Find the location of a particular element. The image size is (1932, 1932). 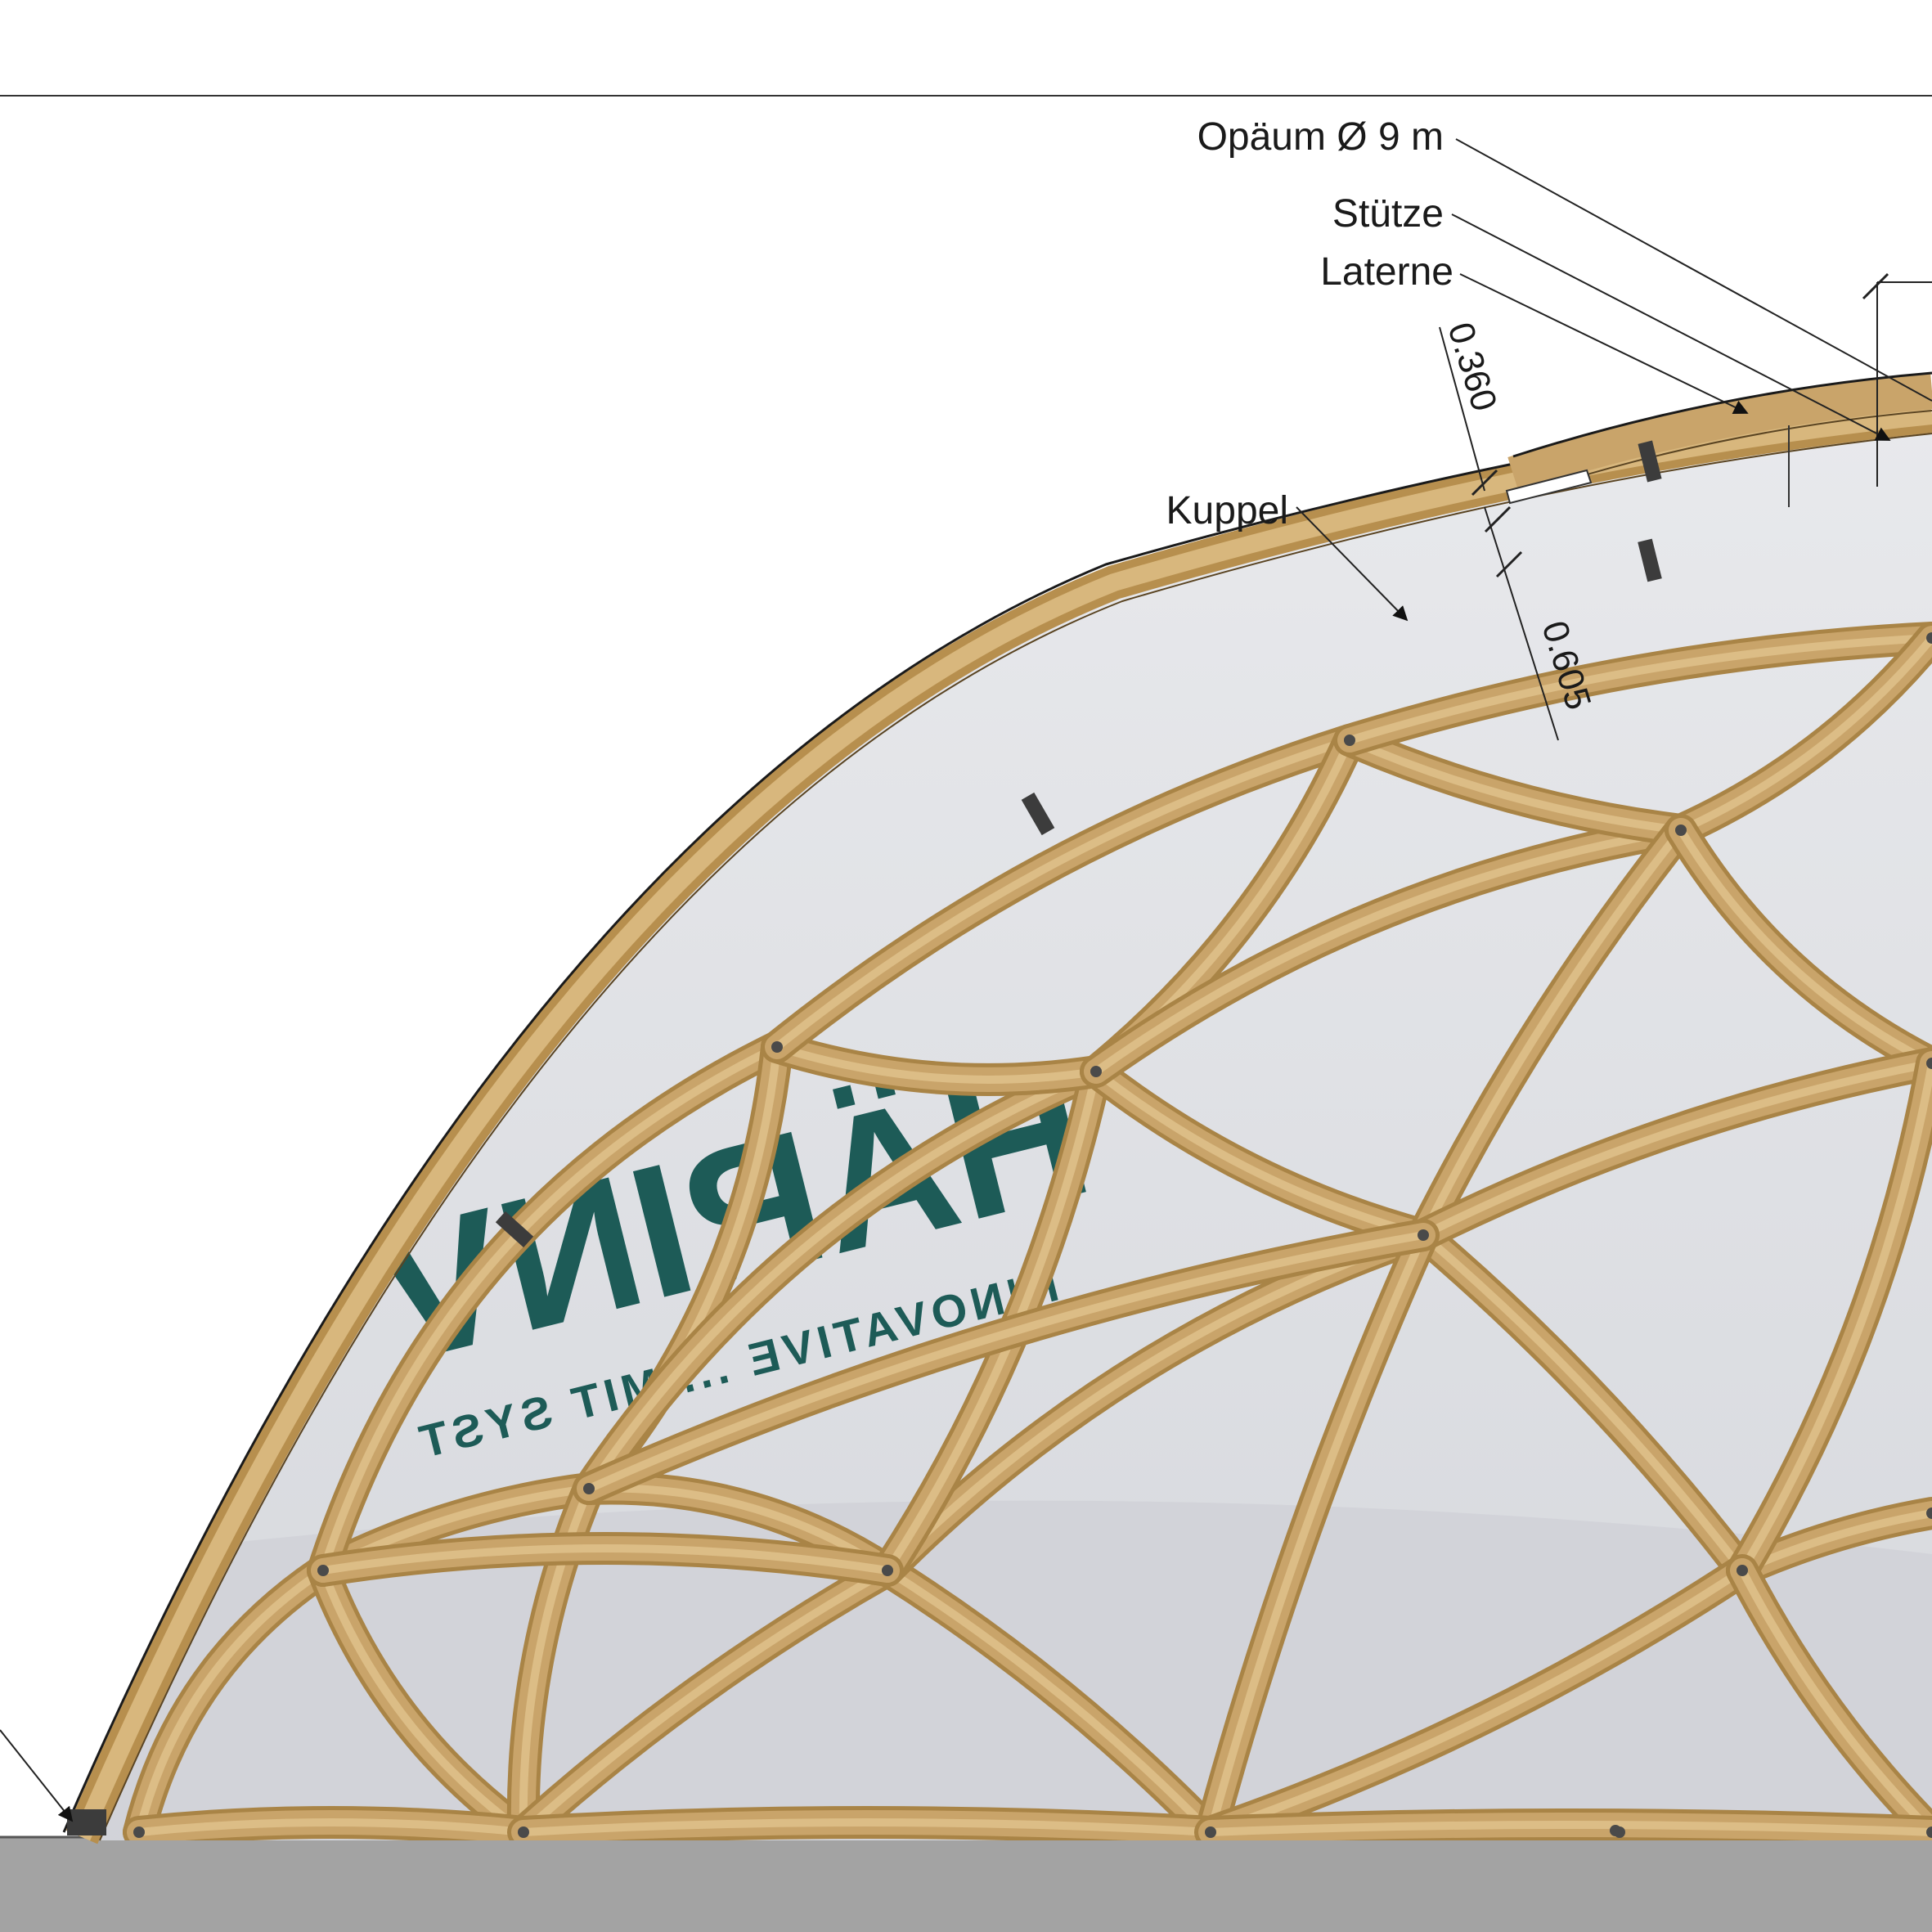

leader-foot is located at coordinates (37, 1776).